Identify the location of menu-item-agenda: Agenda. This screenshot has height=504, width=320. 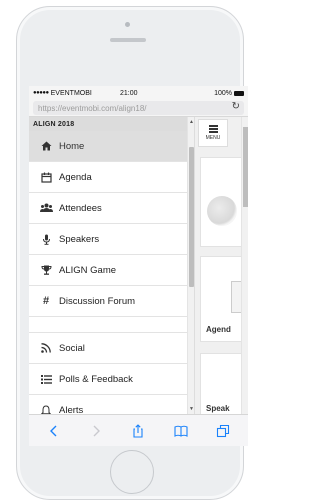
(111, 177).